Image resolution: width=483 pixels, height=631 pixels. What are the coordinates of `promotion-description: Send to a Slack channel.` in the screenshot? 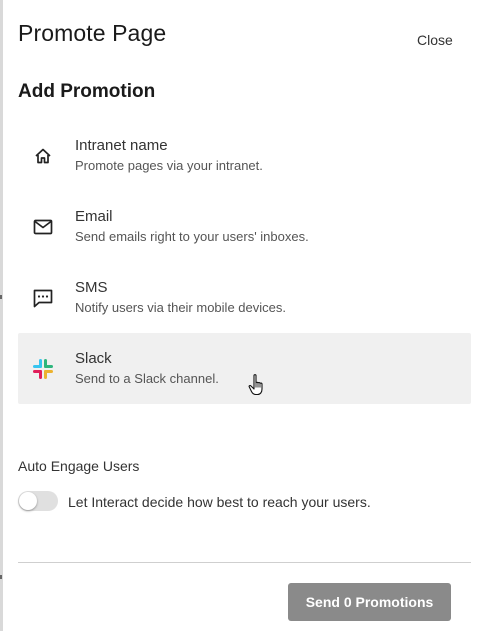 It's located at (147, 378).